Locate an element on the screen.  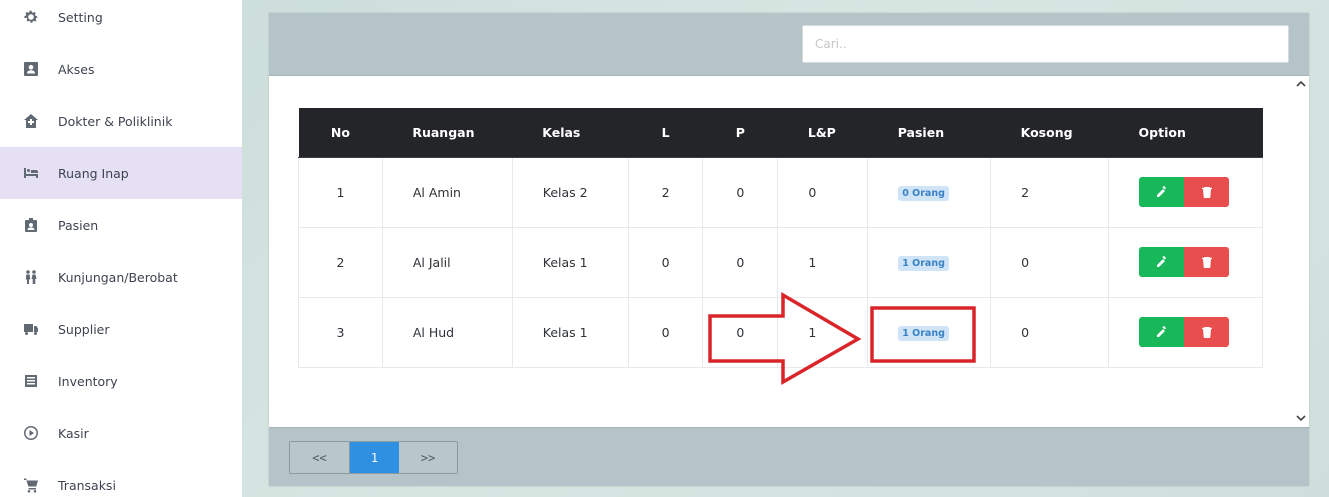
col-header-l: L is located at coordinates (665, 133).